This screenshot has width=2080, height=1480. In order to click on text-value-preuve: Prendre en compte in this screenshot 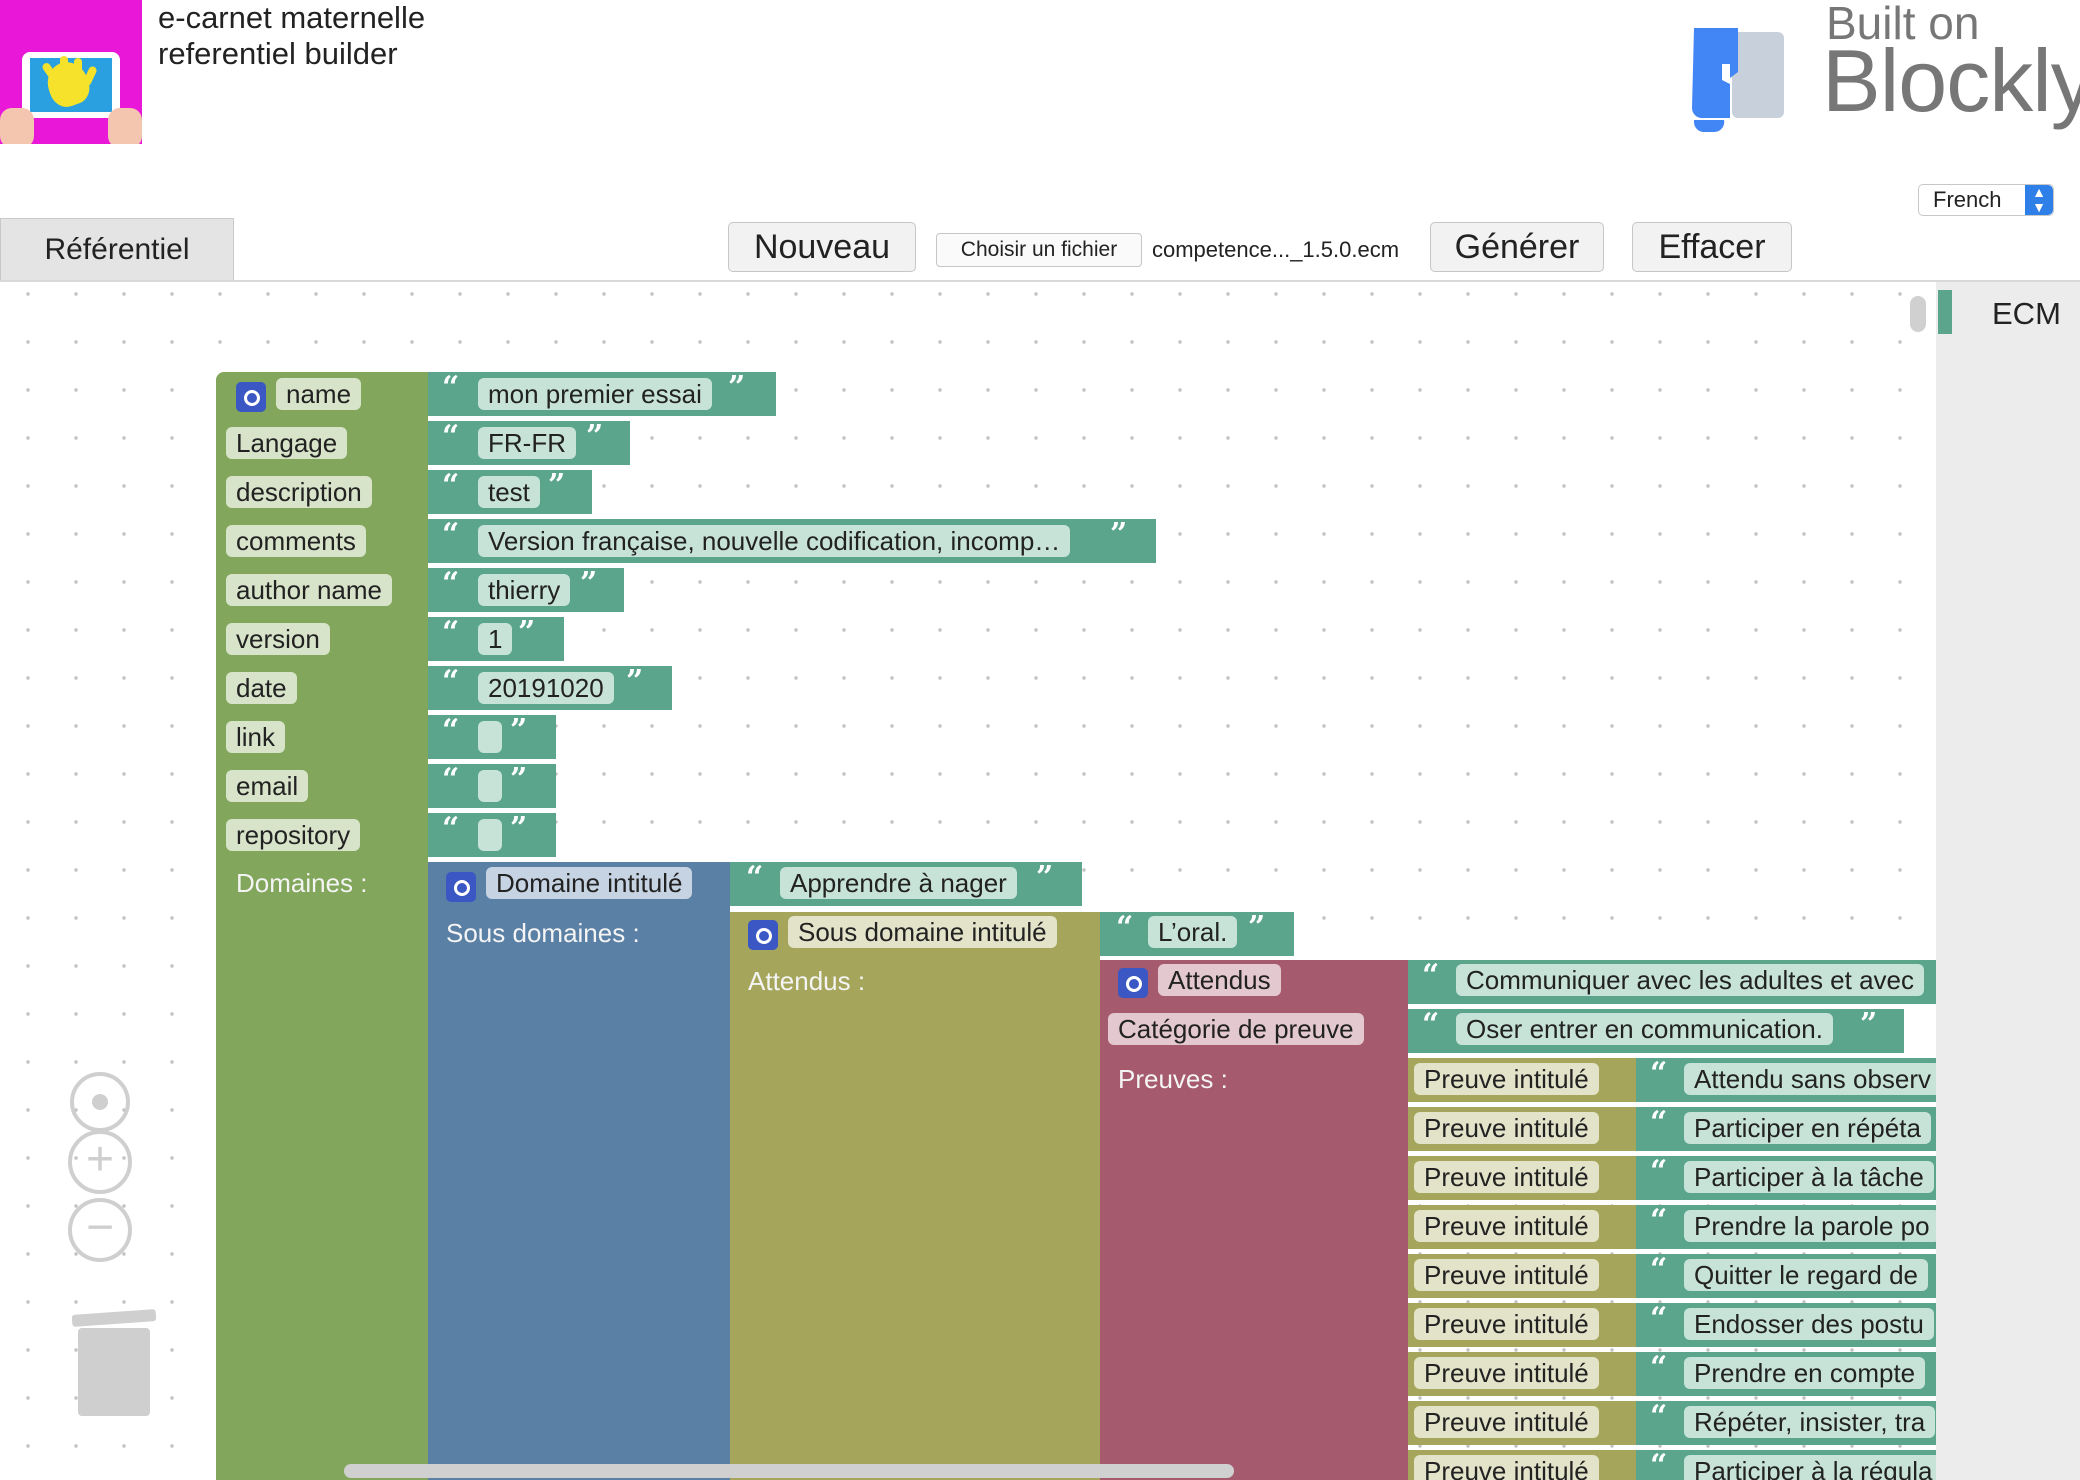, I will do `click(1805, 1373)`.